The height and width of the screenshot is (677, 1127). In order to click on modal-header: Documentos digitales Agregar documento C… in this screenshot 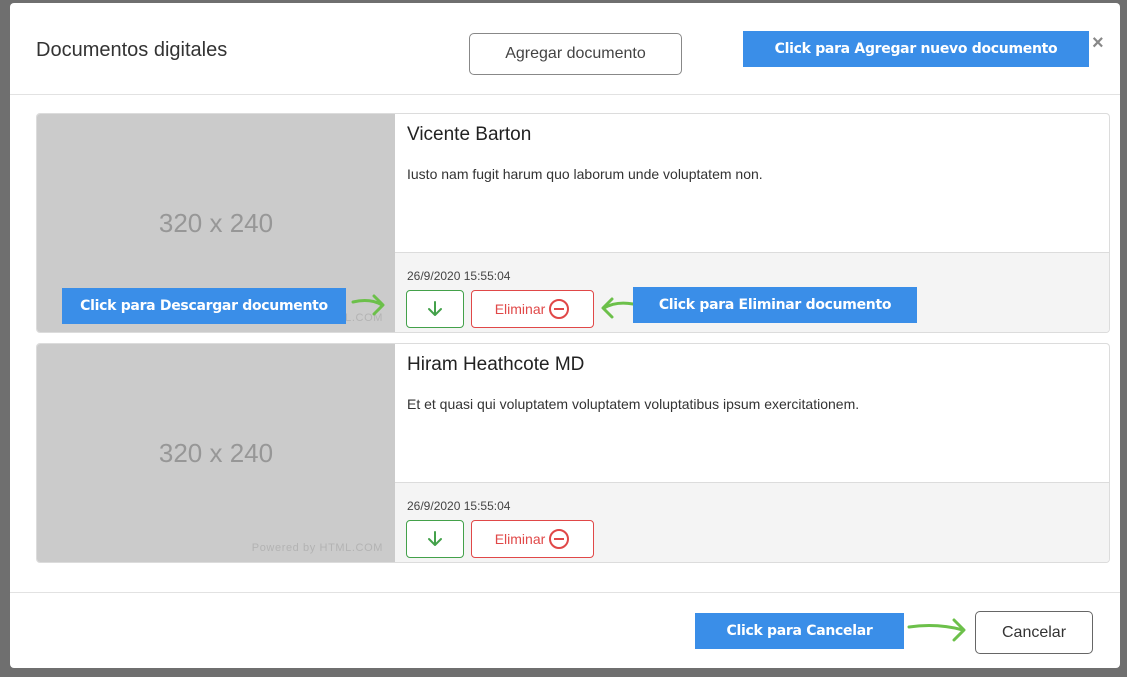, I will do `click(565, 49)`.